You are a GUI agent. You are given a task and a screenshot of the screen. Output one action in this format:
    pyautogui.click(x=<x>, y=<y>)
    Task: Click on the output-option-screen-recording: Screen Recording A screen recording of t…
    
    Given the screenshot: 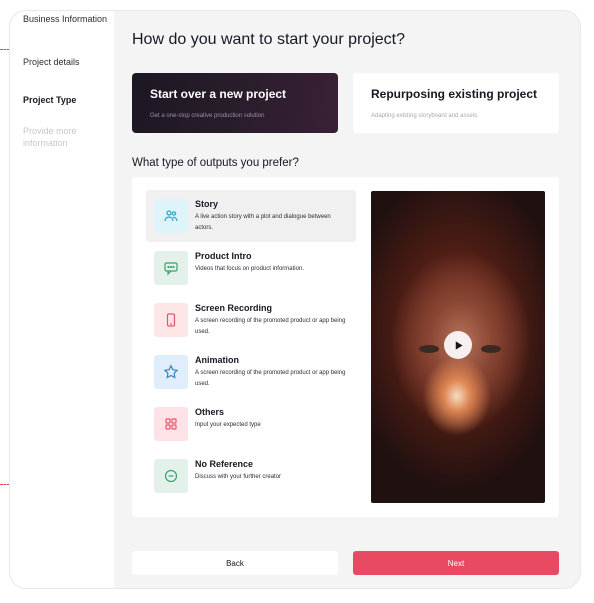 What is the action you would take?
    pyautogui.click(x=251, y=320)
    